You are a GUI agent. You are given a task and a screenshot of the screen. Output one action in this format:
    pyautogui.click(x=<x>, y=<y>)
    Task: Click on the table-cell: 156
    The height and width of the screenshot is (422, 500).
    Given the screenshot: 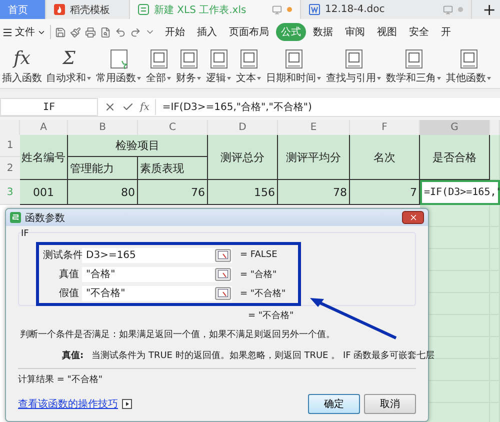 What is the action you would take?
    pyautogui.click(x=243, y=192)
    